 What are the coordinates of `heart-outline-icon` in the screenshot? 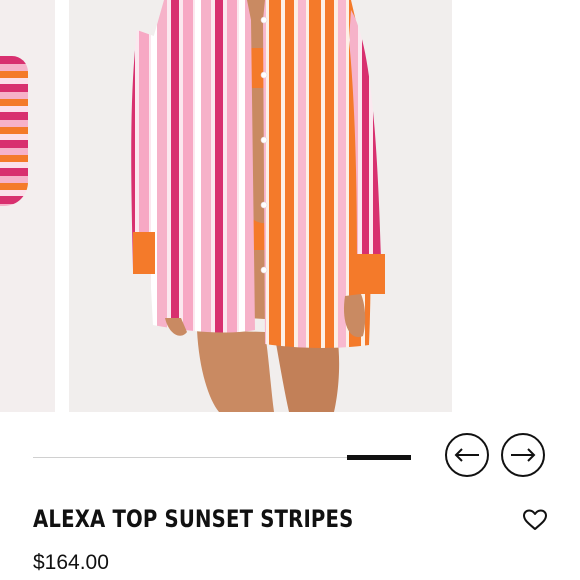 It's located at (535, 519).